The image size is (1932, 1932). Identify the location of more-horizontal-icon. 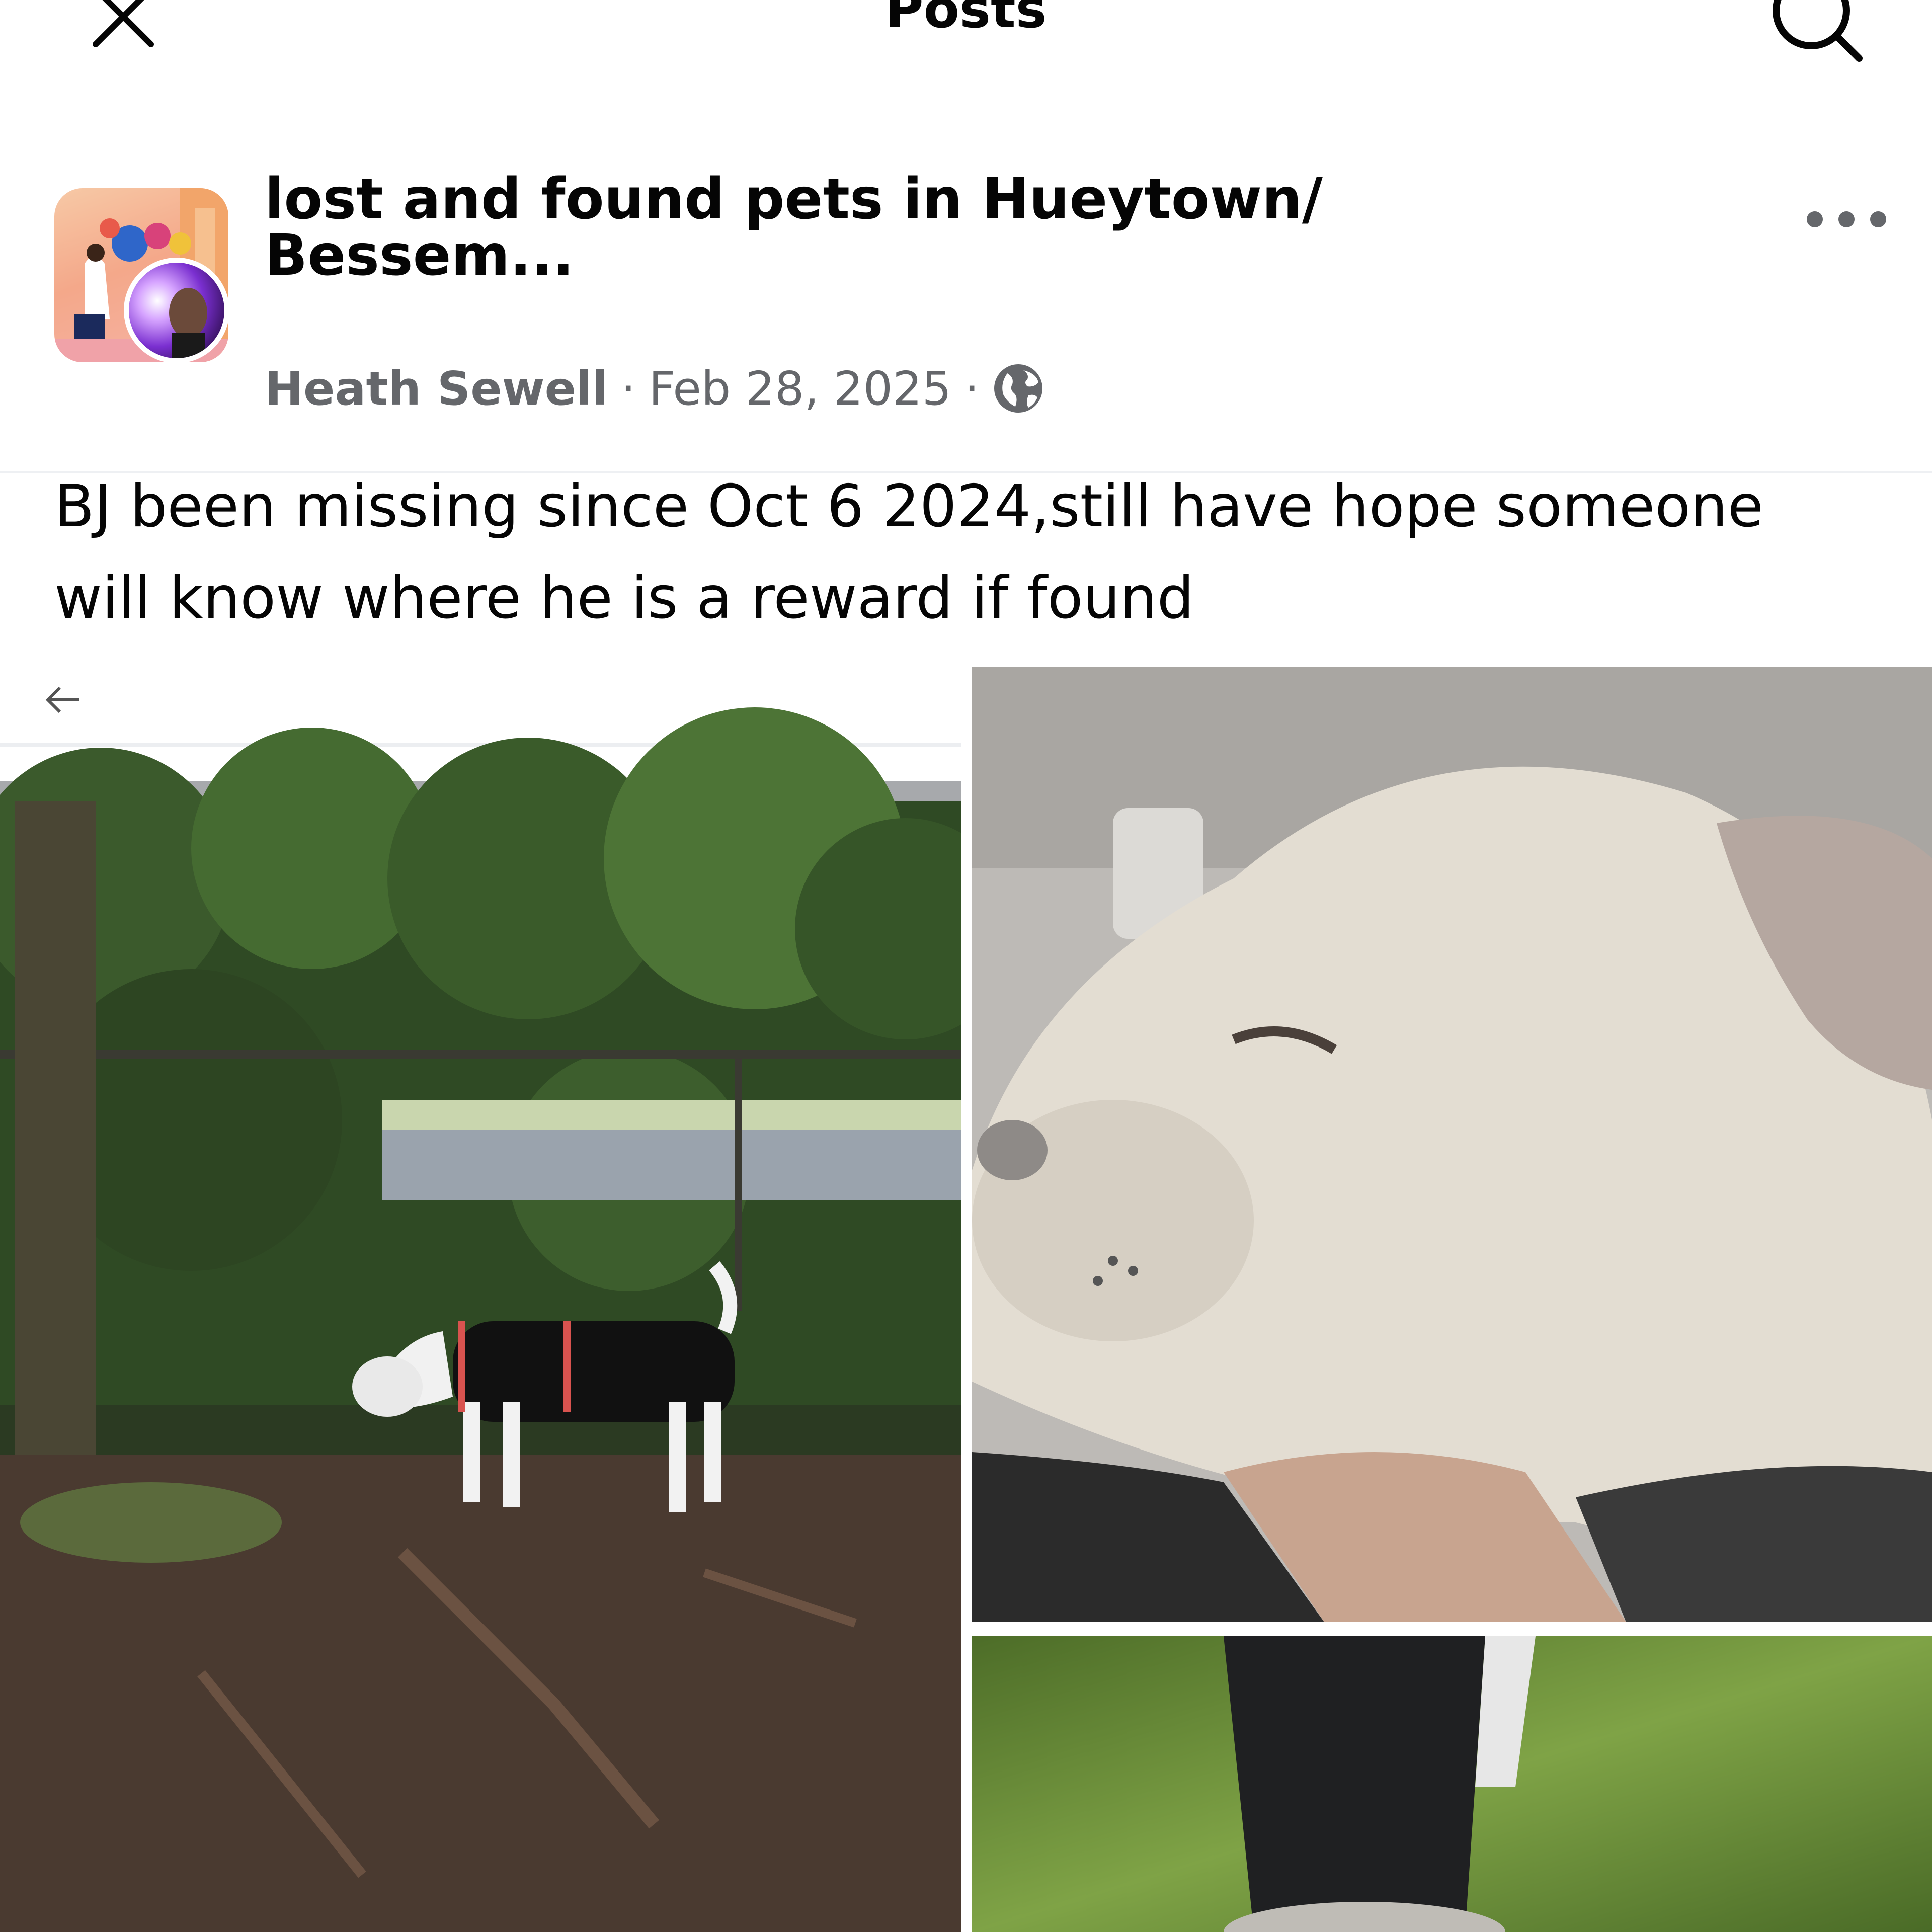
(1847, 220).